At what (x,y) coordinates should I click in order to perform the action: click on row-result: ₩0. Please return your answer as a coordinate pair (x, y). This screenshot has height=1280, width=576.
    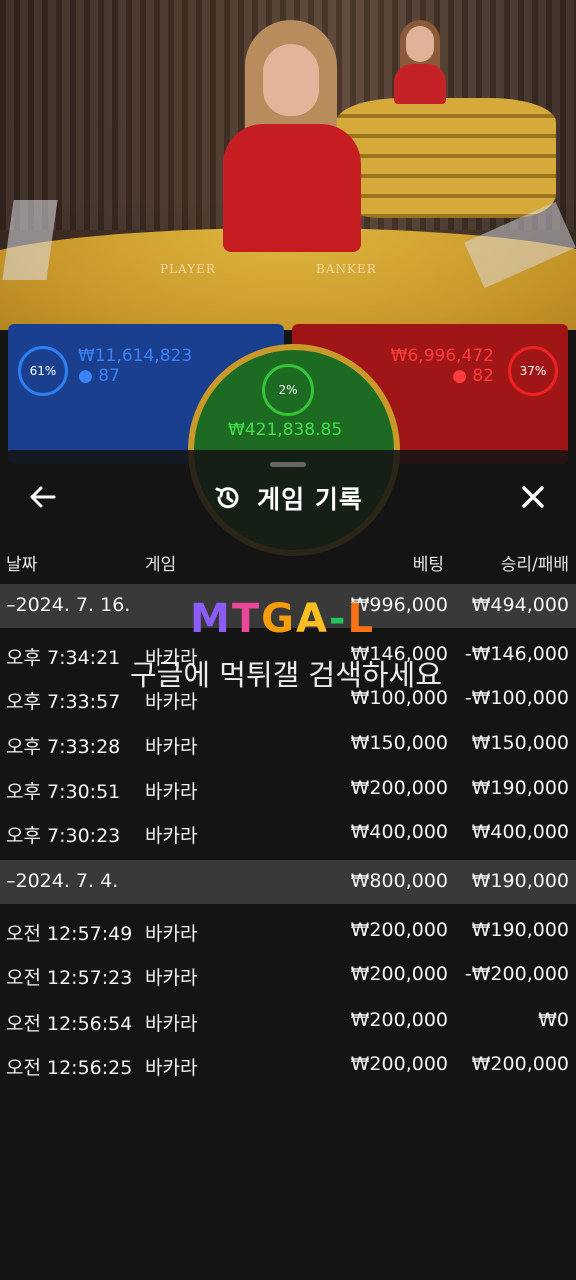
    Looking at the image, I should click on (553, 1020).